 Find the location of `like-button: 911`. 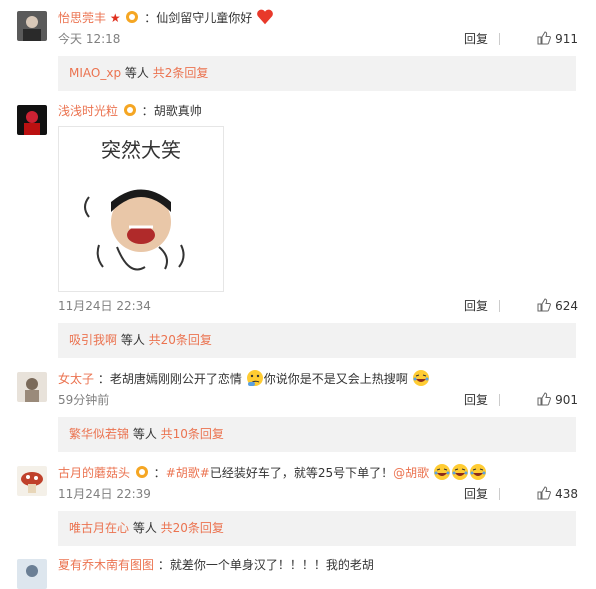

like-button: 911 is located at coordinates (557, 39).